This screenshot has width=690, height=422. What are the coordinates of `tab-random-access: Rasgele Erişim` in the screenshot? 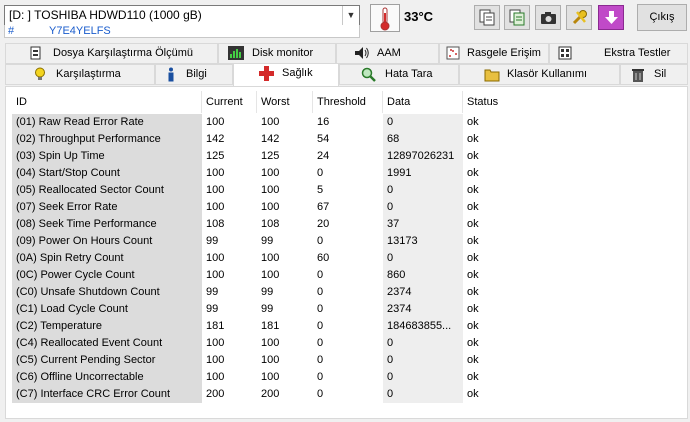 It's located at (494, 53).